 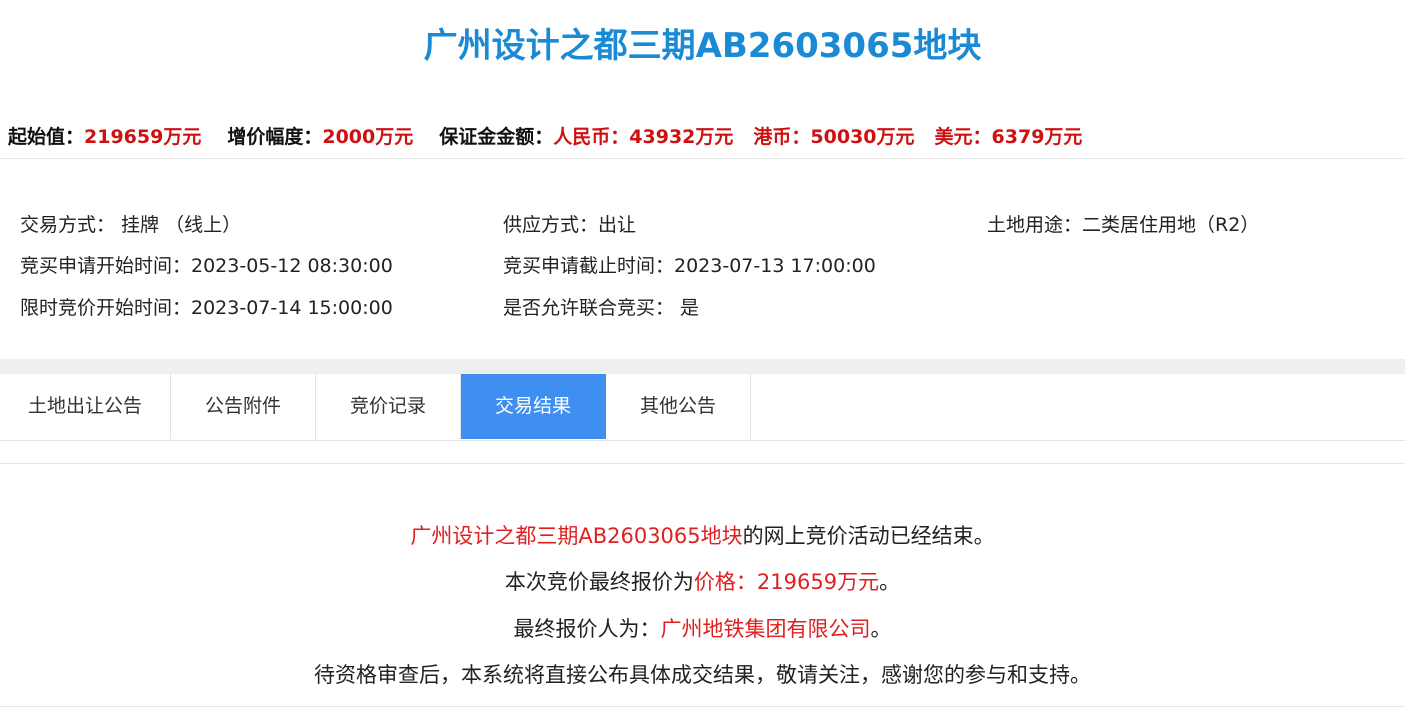 I want to click on deposit-usd-label: 美元：, so click(x=963, y=137).